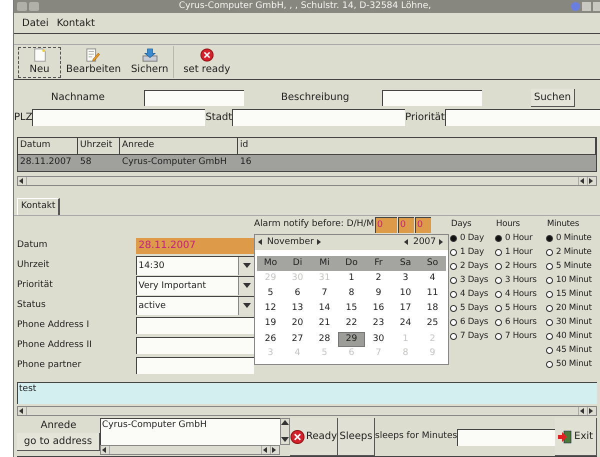  I want to click on radio-option: 0 Minute, so click(572, 239).